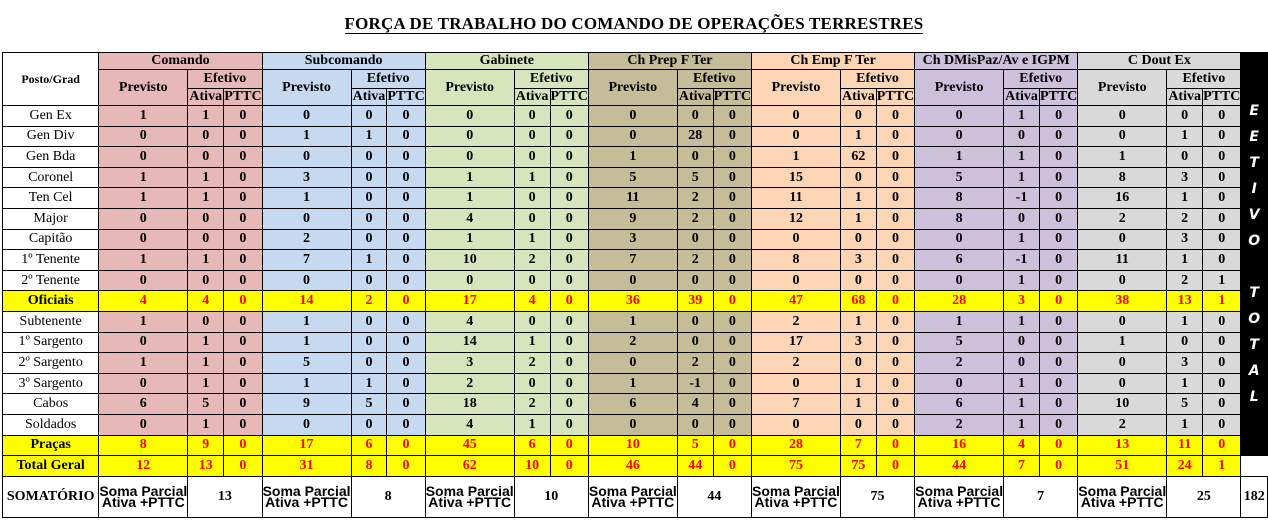 This screenshot has width=1268, height=521. Describe the element at coordinates (695, 177) in the screenshot. I see `value-cell: 5` at that location.